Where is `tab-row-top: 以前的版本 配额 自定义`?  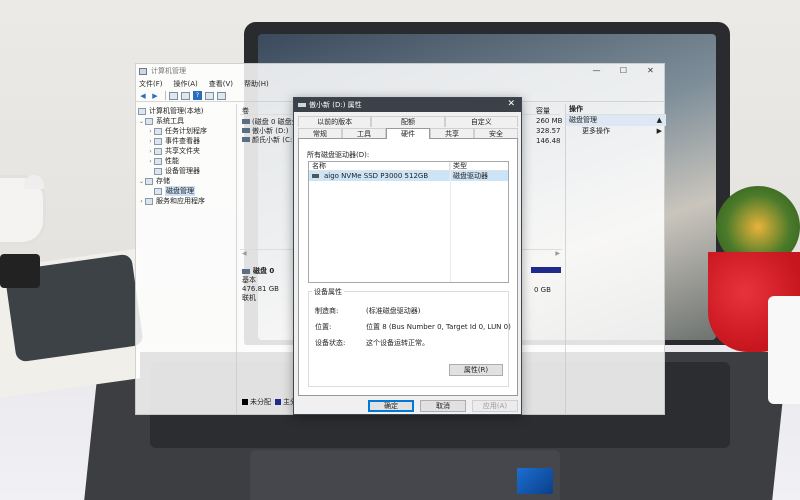 tab-row-top: 以前的版本 配额 自定义 is located at coordinates (408, 121).